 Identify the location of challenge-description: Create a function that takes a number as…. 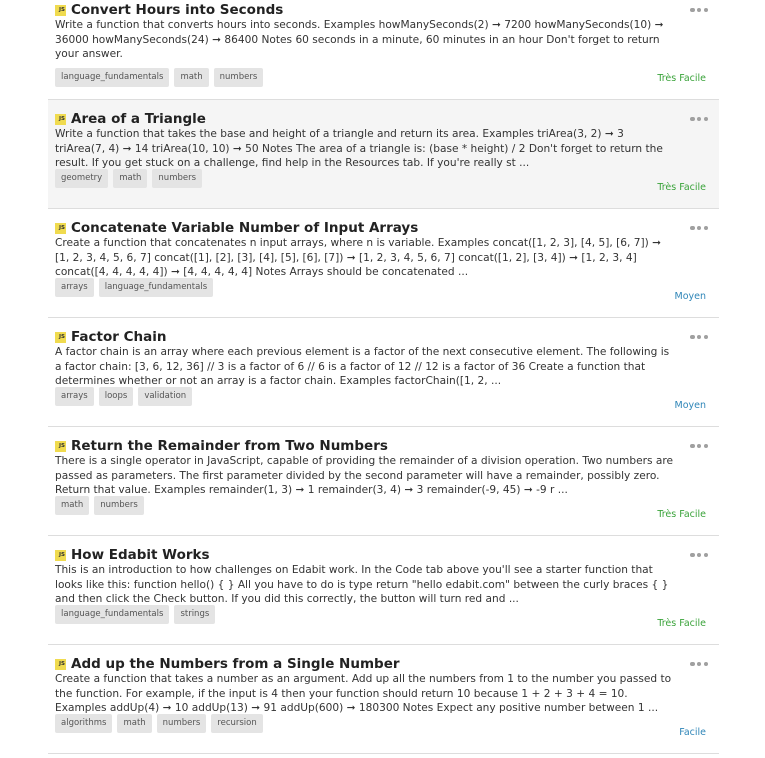
(363, 694).